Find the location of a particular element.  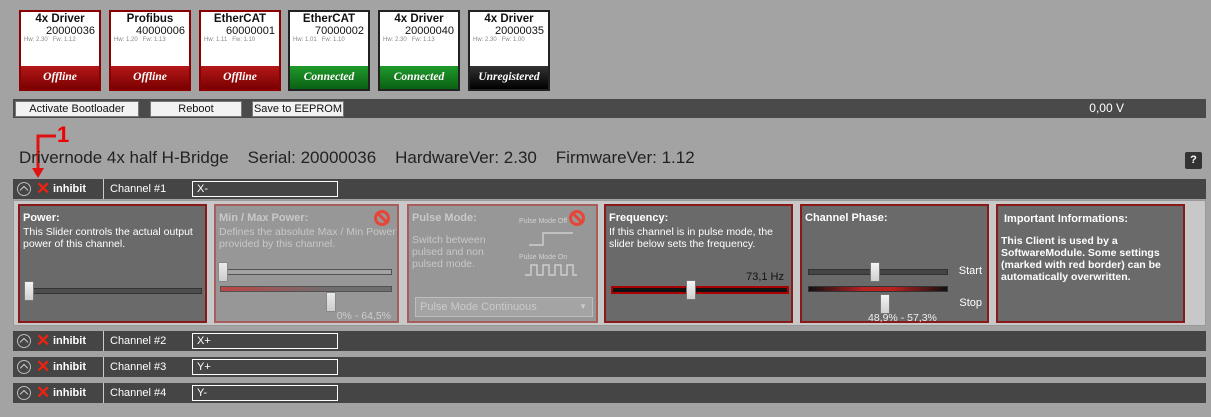

module-version: Hw: 2.30 Fw: 1.00 is located at coordinates (499, 40).